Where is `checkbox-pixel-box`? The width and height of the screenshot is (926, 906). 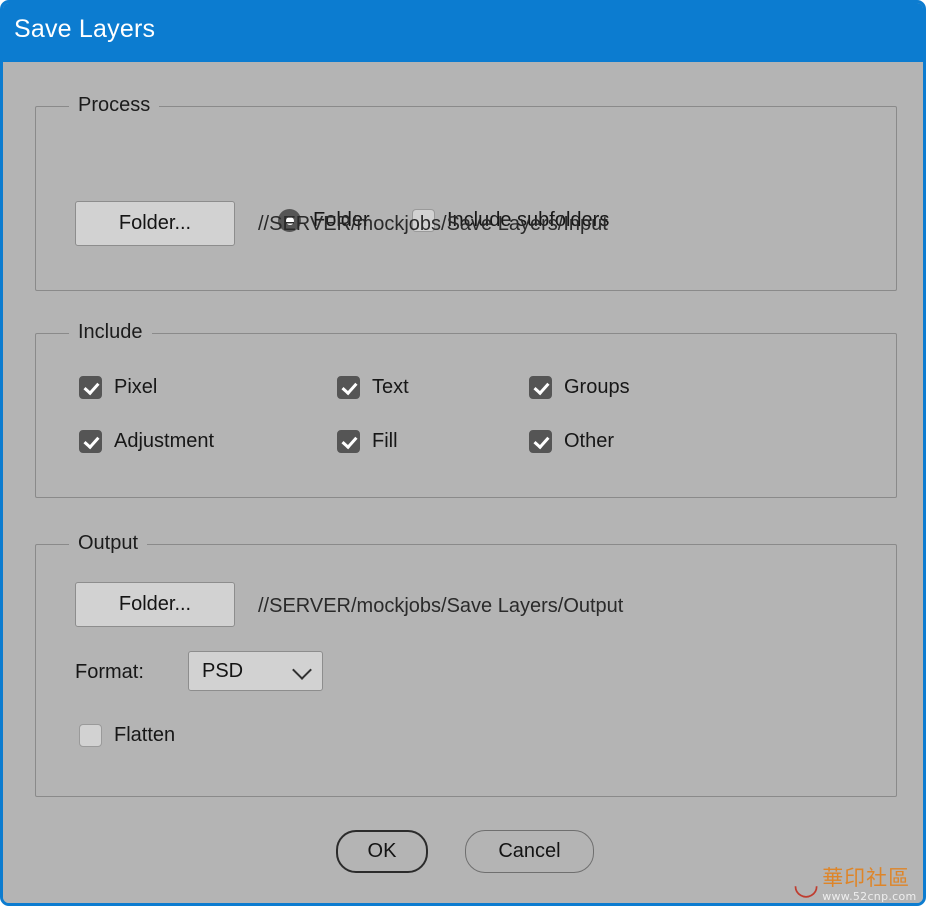
checkbox-pixel-box is located at coordinates (90, 387).